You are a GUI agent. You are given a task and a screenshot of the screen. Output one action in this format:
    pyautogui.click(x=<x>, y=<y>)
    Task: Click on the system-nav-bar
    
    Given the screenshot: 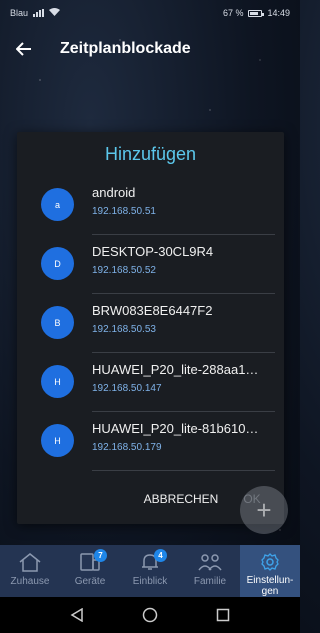 What is the action you would take?
    pyautogui.click(x=150, y=615)
    